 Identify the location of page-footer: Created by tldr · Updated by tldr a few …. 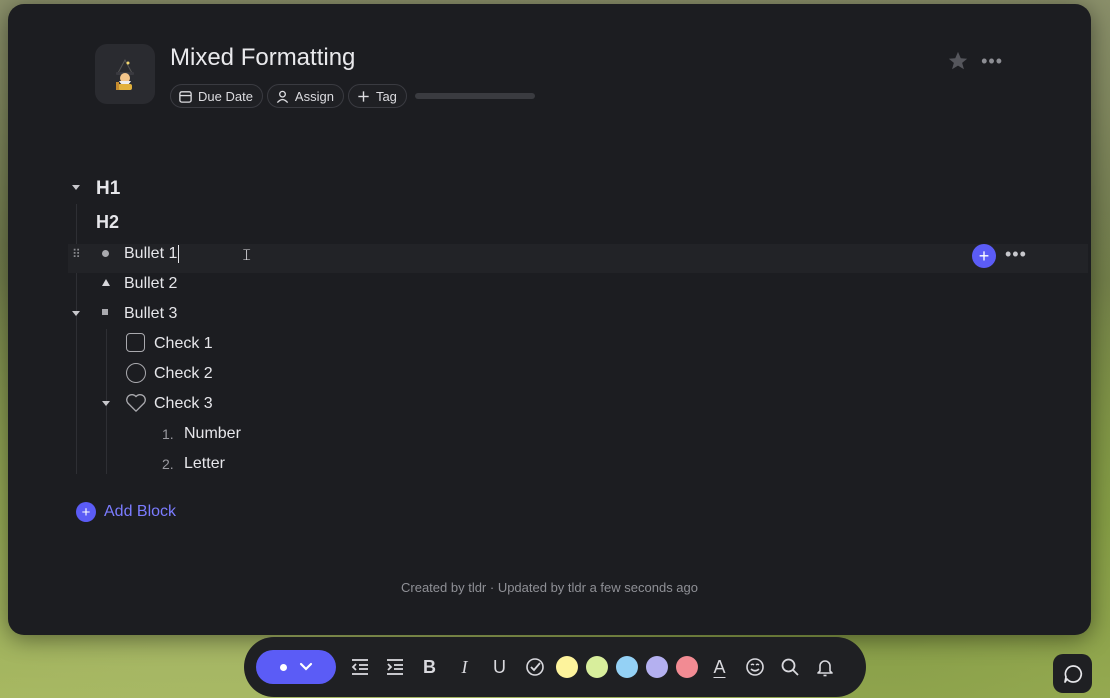
(549, 587).